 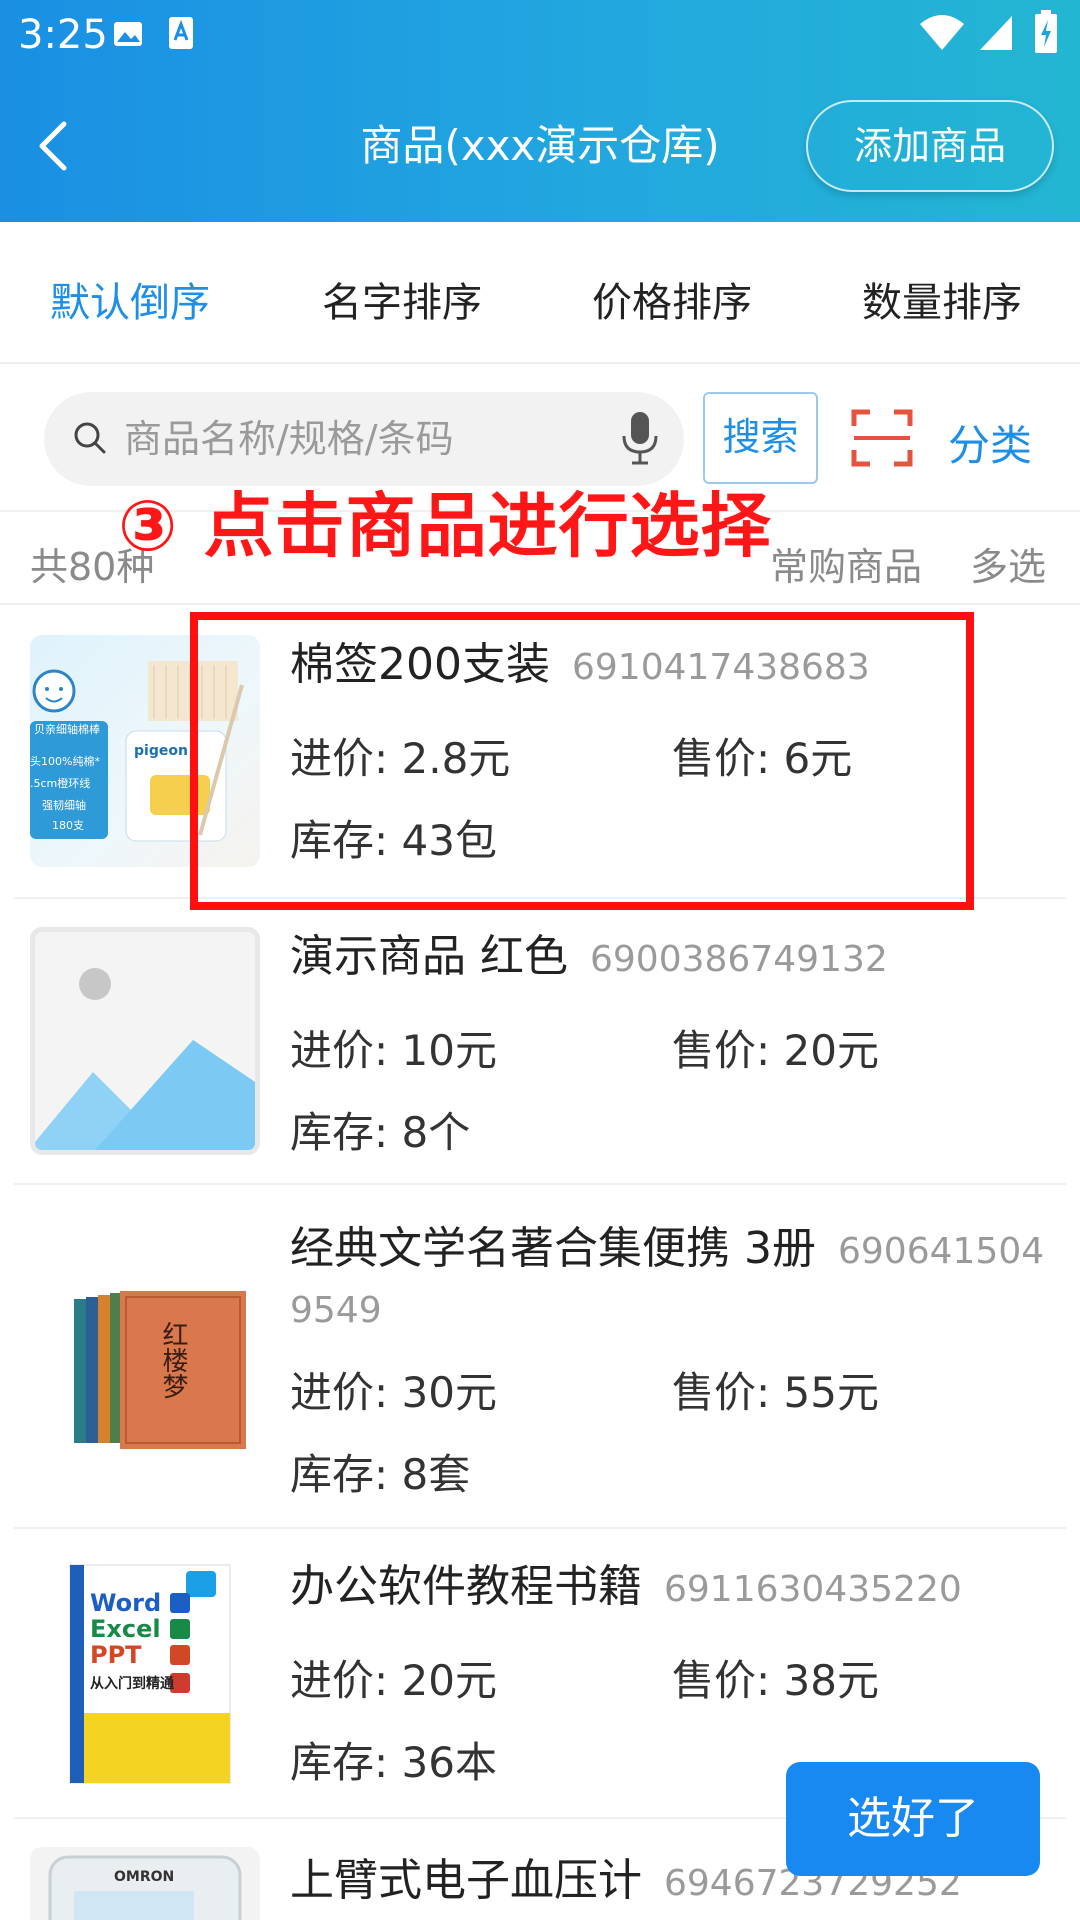 What do you see at coordinates (540, 36) in the screenshot?
I see `status-bar: 3:25` at bounding box center [540, 36].